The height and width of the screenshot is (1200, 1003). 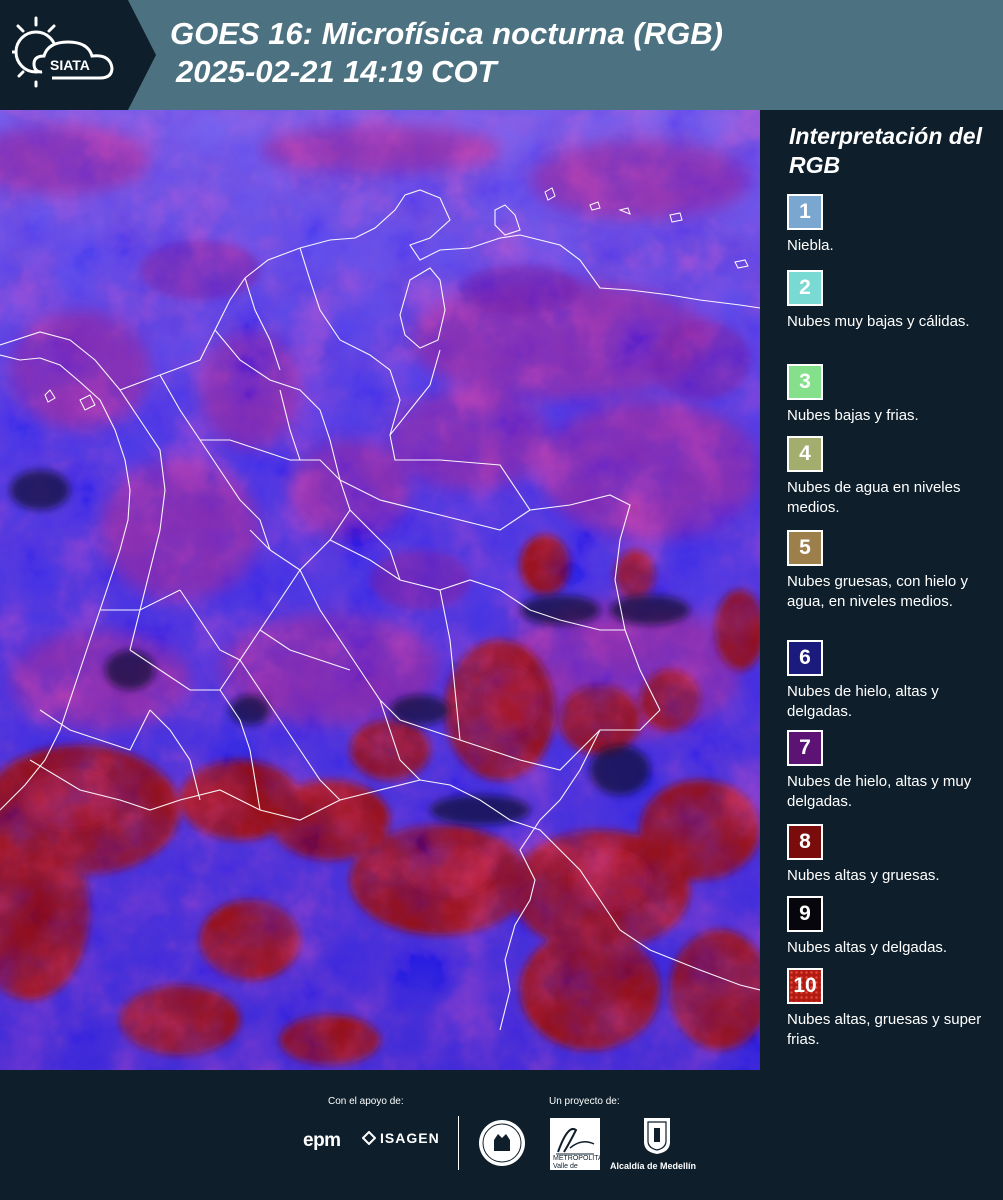 What do you see at coordinates (805, 454) in the screenshot?
I see `legend-swatch: 4` at bounding box center [805, 454].